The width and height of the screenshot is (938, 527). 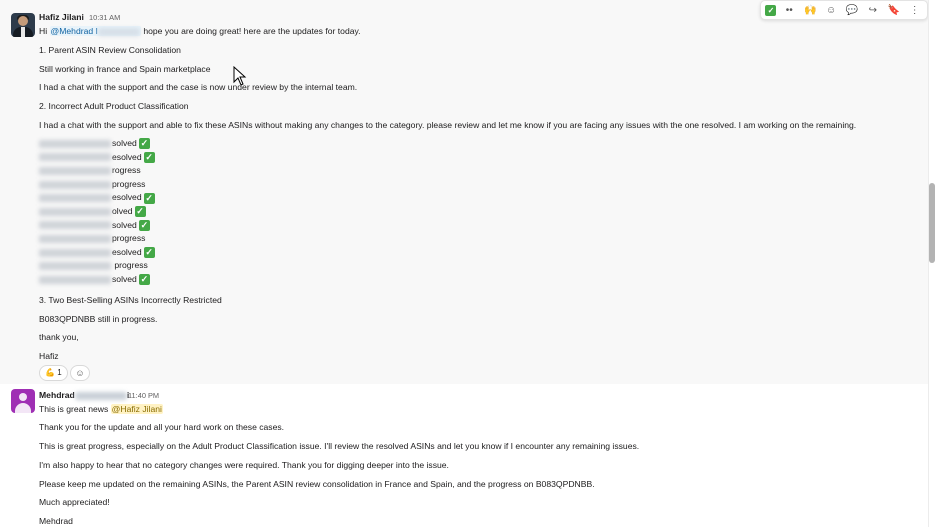 I want to click on signature: Mehdrad, so click(x=56, y=521).